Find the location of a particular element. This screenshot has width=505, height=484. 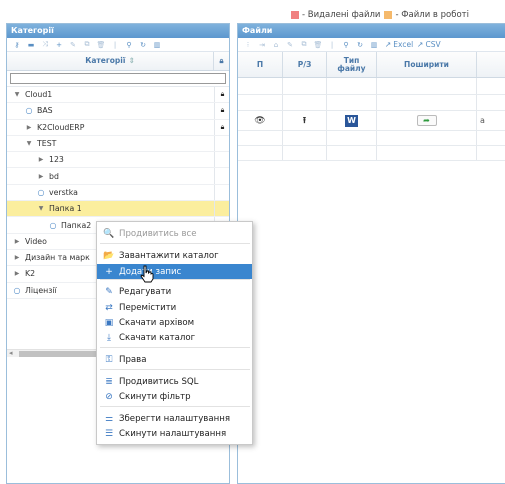

legend-in-work-label: - Файли в роботі is located at coordinates (432, 15).